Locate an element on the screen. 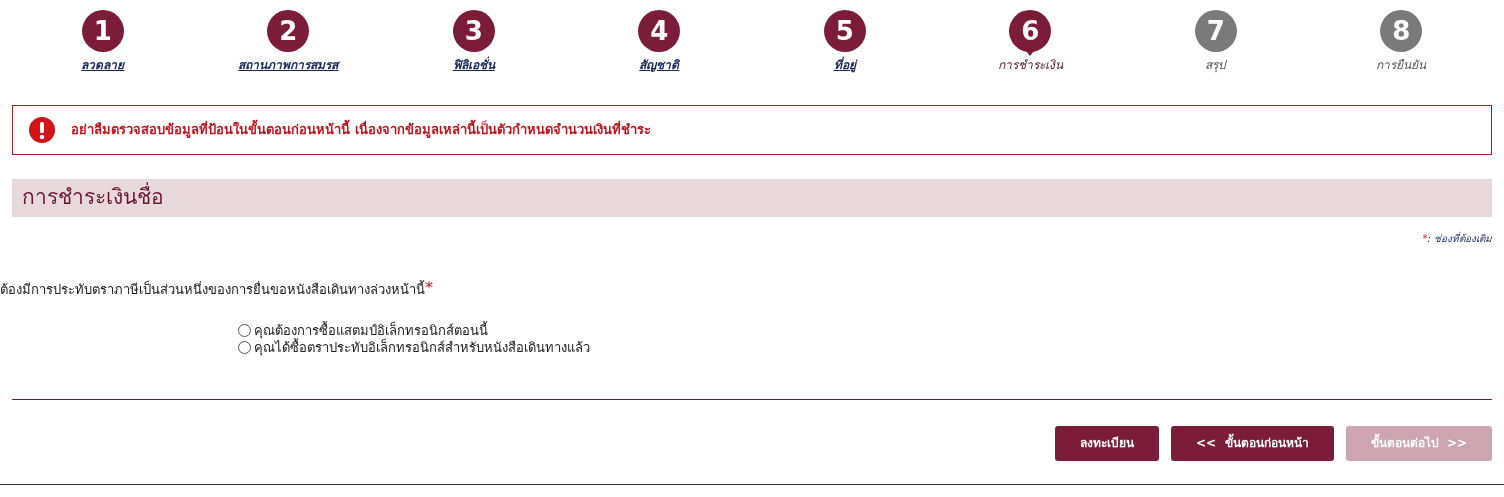 The width and height of the screenshot is (1504, 497). step-label: ที่อยู่ is located at coordinates (844, 65).